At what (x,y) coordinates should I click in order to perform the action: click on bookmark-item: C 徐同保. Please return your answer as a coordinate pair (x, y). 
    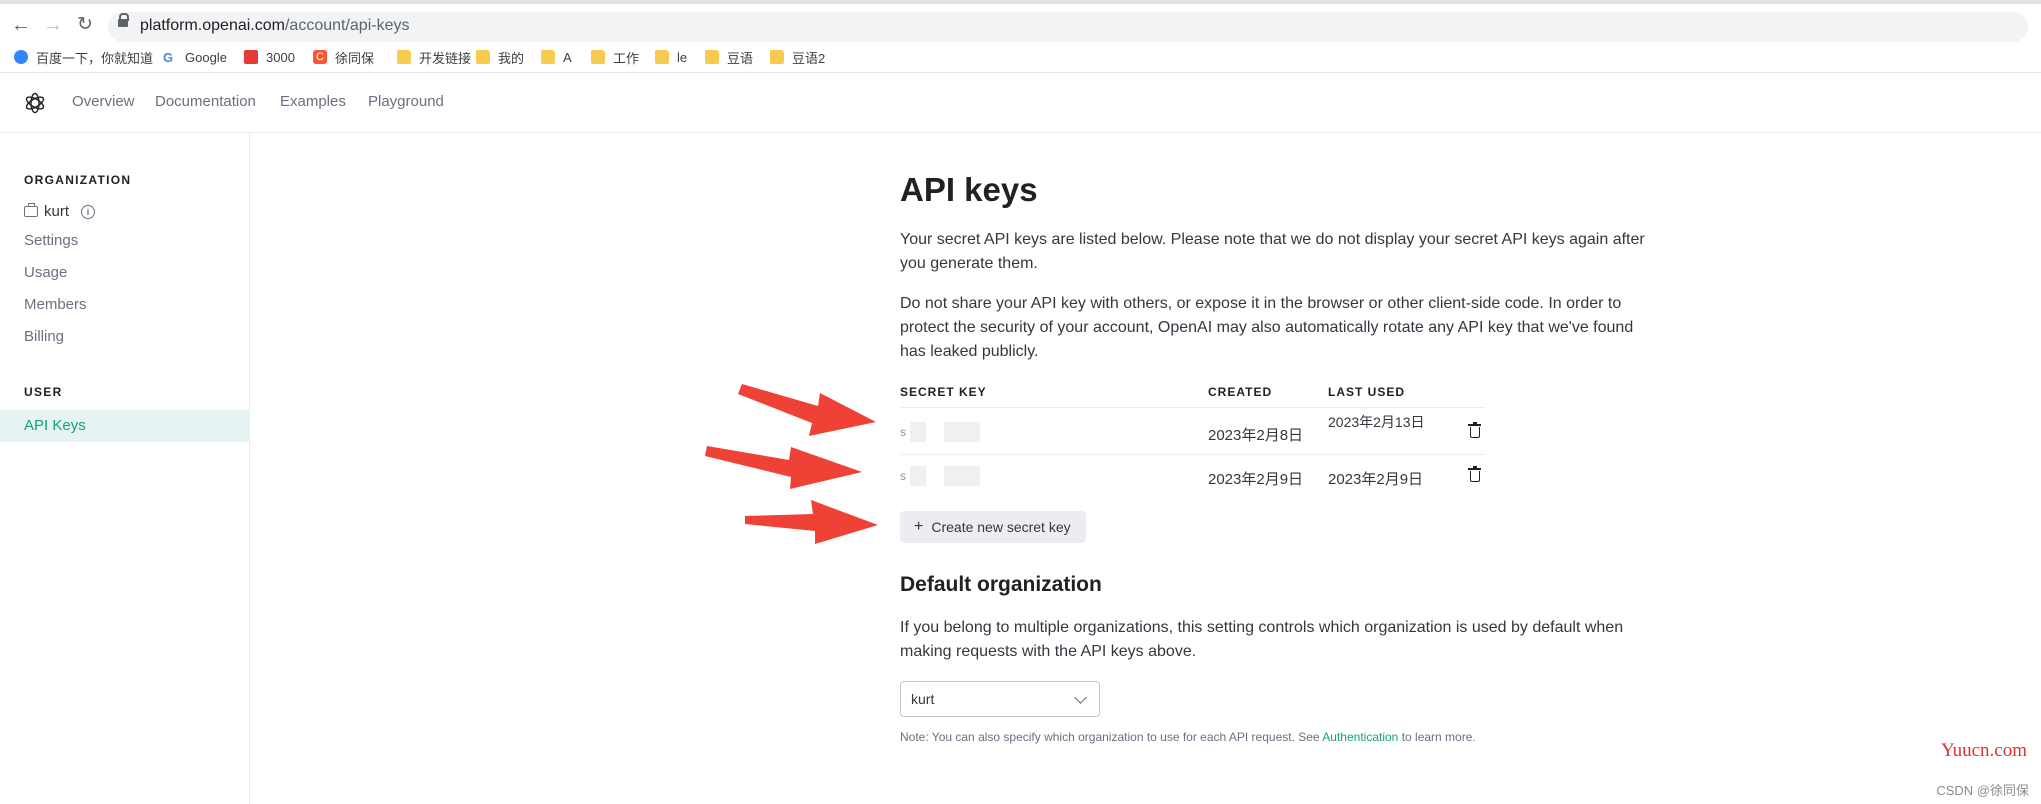
    Looking at the image, I should click on (343, 57).